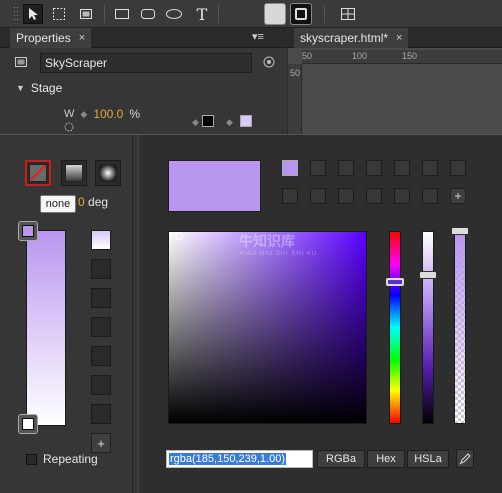 Image resolution: width=502 pixels, height=493 pixels. I want to click on document-panel: skyscraper.html* × 50 100 150 50, so click(395, 82).